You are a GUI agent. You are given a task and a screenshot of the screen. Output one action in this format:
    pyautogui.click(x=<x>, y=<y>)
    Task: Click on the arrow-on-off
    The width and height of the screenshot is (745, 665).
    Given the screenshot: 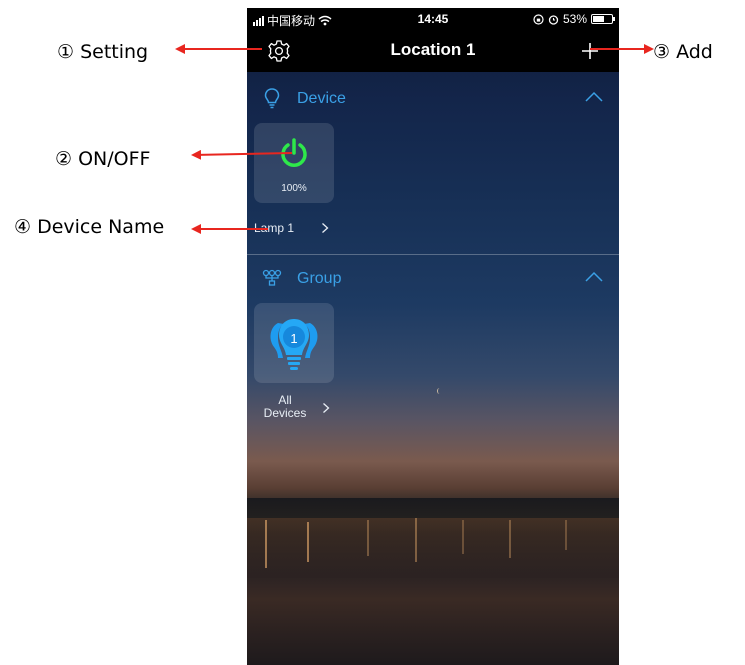 What is the action you would take?
    pyautogui.click(x=242, y=154)
    